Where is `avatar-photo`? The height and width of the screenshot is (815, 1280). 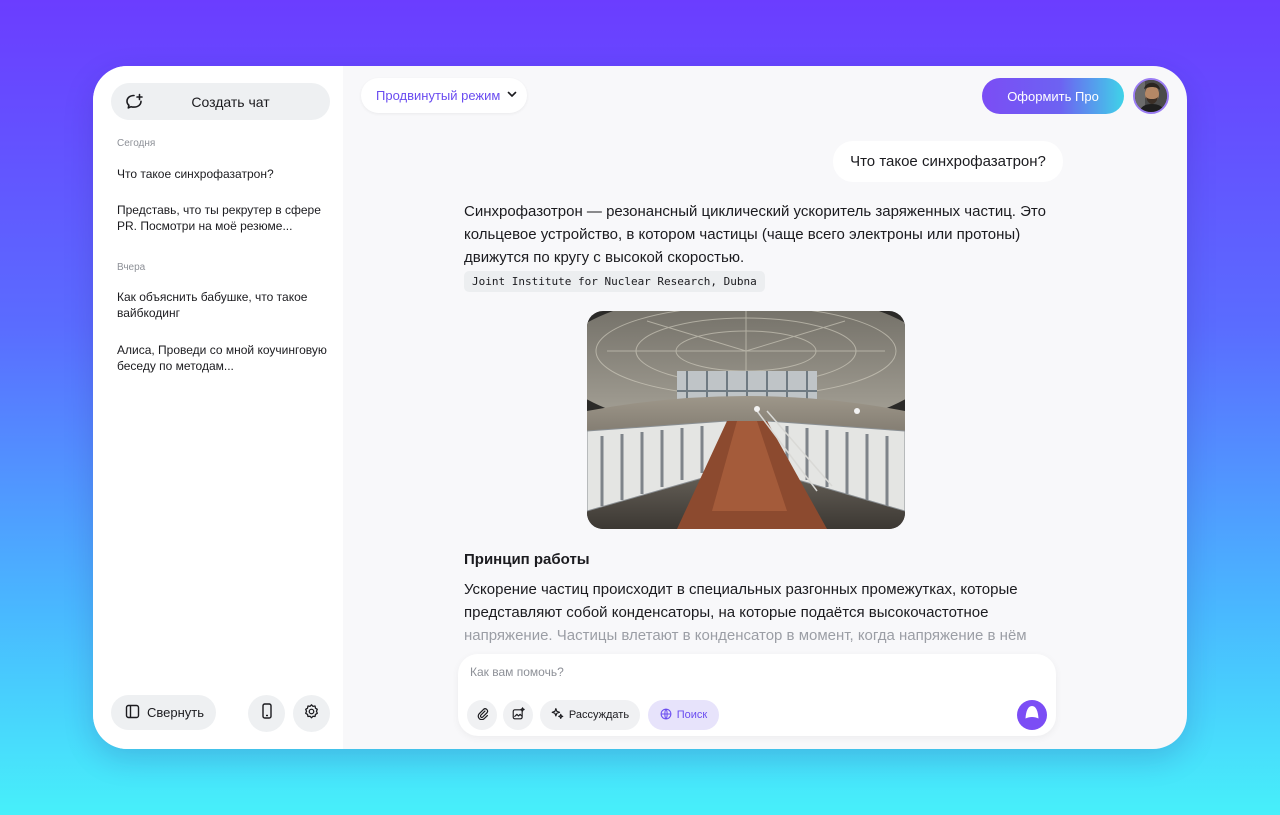 avatar-photo is located at coordinates (1151, 96).